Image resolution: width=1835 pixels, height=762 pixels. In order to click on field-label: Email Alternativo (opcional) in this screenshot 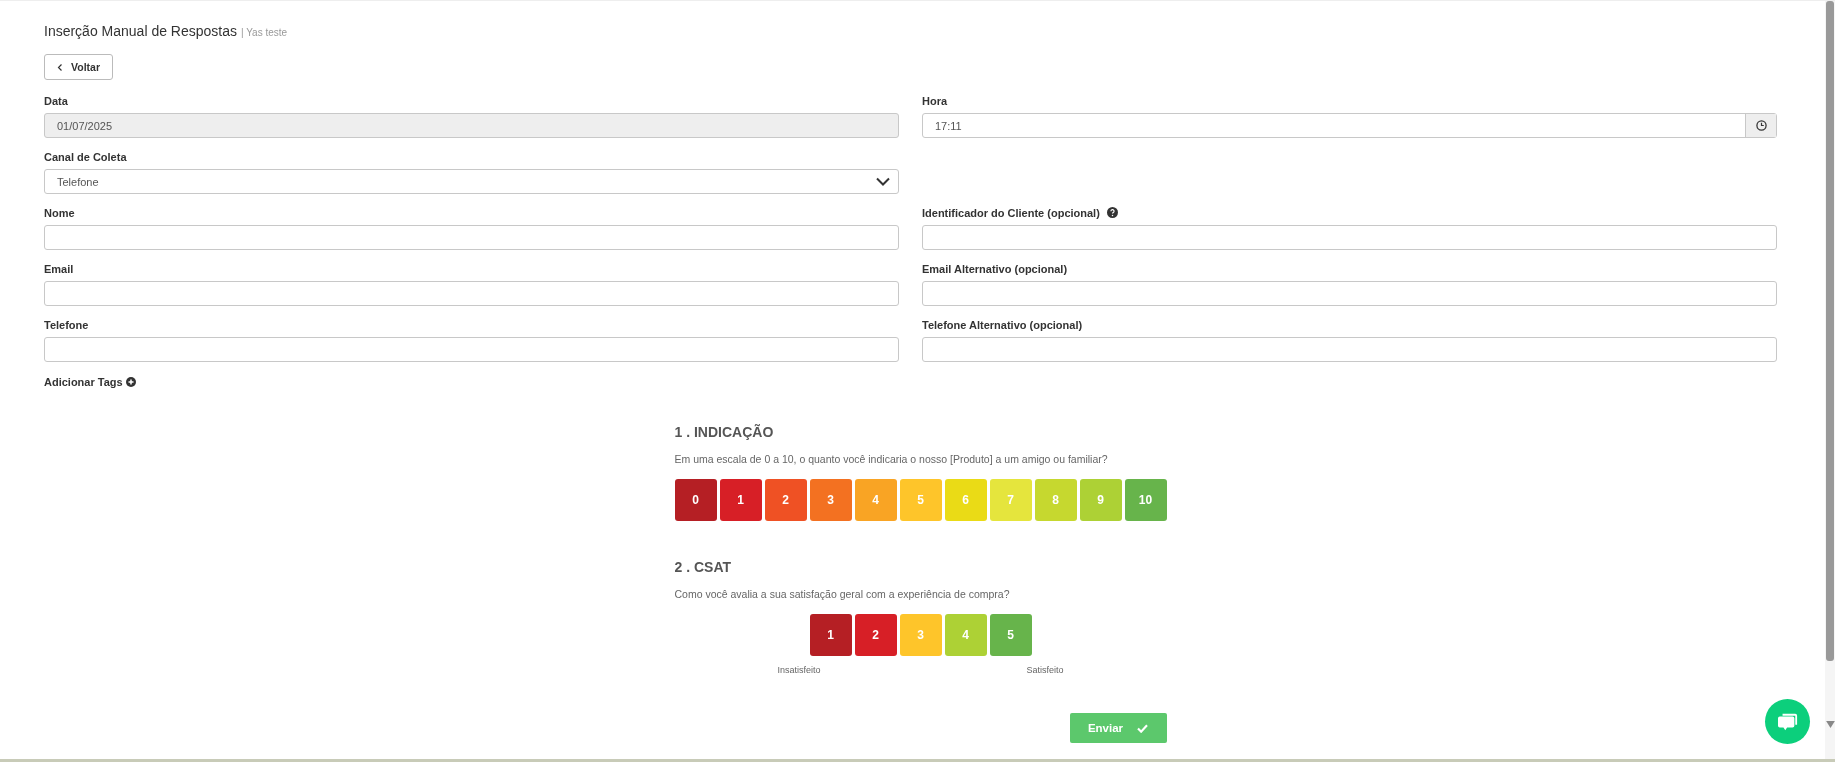, I will do `click(995, 268)`.